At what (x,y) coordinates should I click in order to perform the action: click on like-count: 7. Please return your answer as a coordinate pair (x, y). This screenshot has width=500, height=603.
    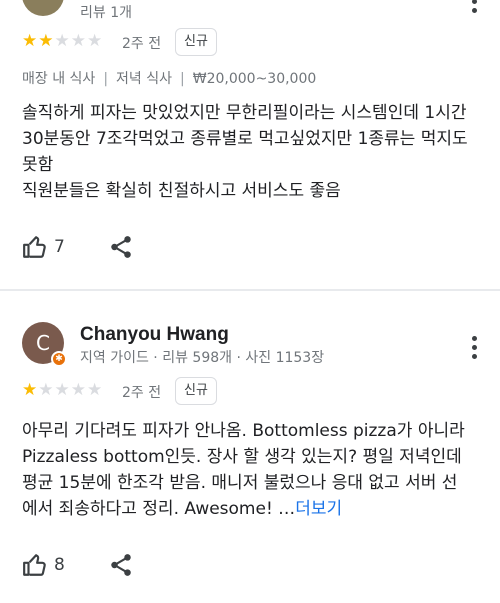
    Looking at the image, I should click on (59, 247).